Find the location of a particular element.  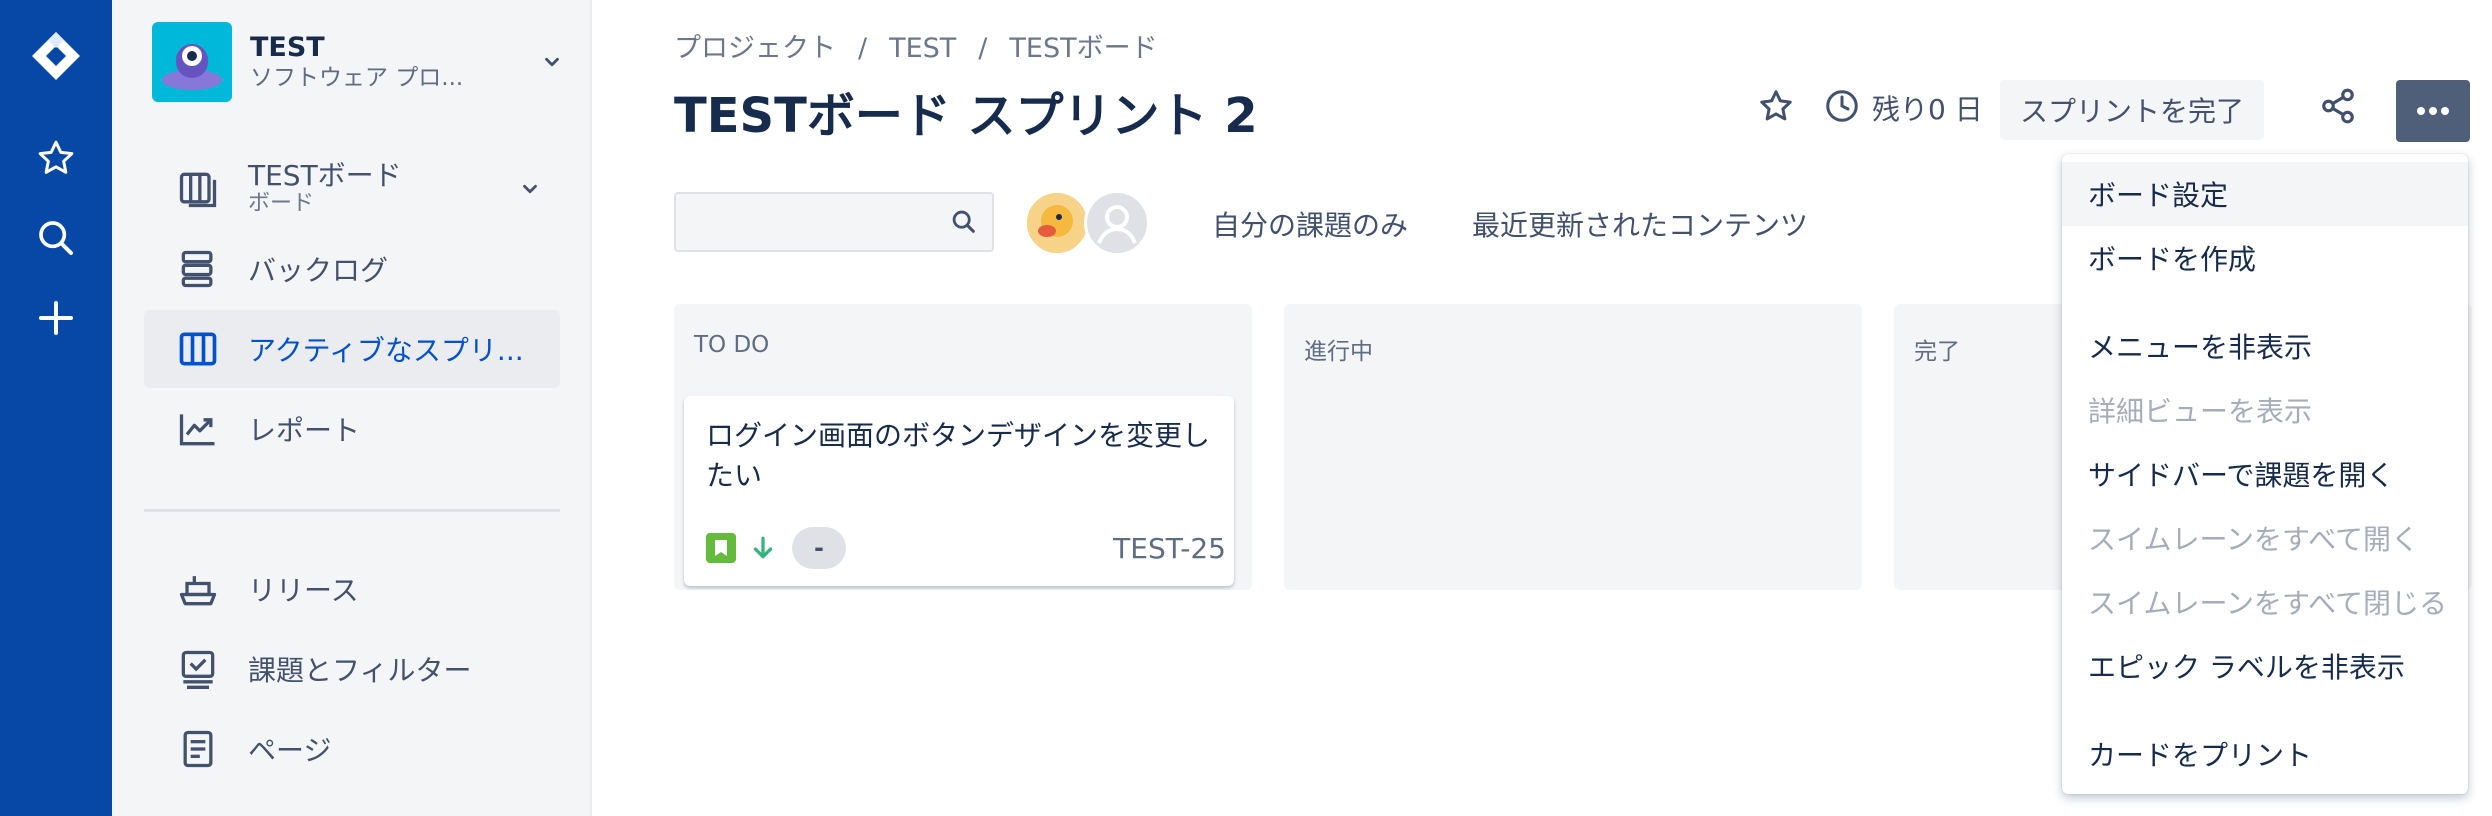

sprint-remaining: 残り0 日 is located at coordinates (1927, 109).